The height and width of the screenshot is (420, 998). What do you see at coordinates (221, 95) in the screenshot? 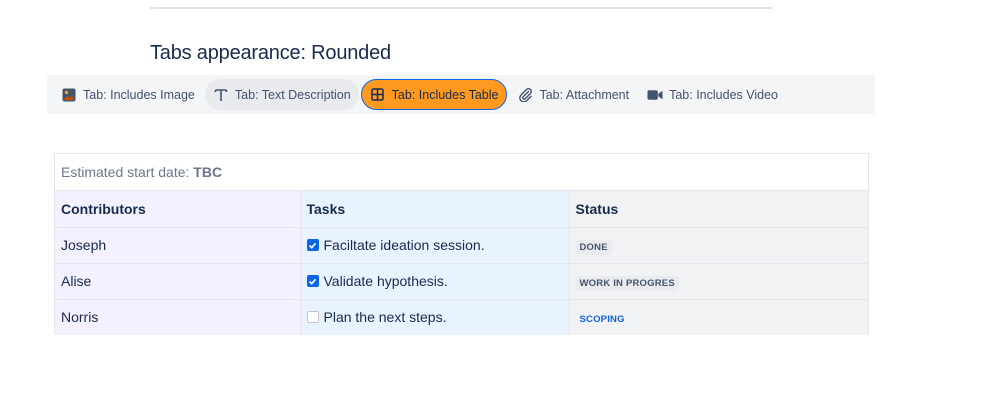
I see `text-icon` at bounding box center [221, 95].